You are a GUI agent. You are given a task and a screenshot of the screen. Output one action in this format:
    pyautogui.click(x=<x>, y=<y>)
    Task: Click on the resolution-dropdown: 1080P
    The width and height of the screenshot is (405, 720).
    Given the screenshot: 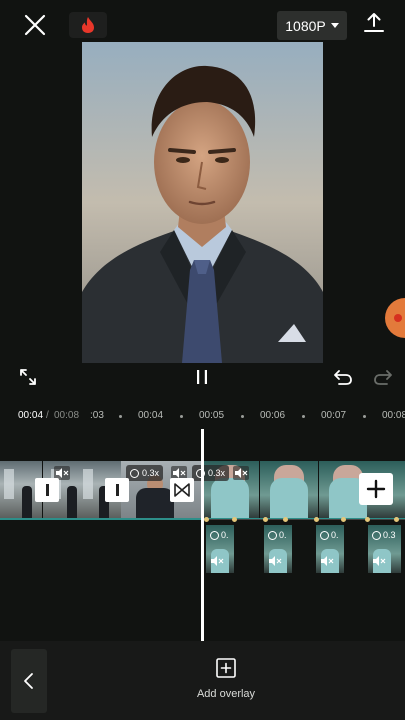 What is the action you would take?
    pyautogui.click(x=312, y=25)
    